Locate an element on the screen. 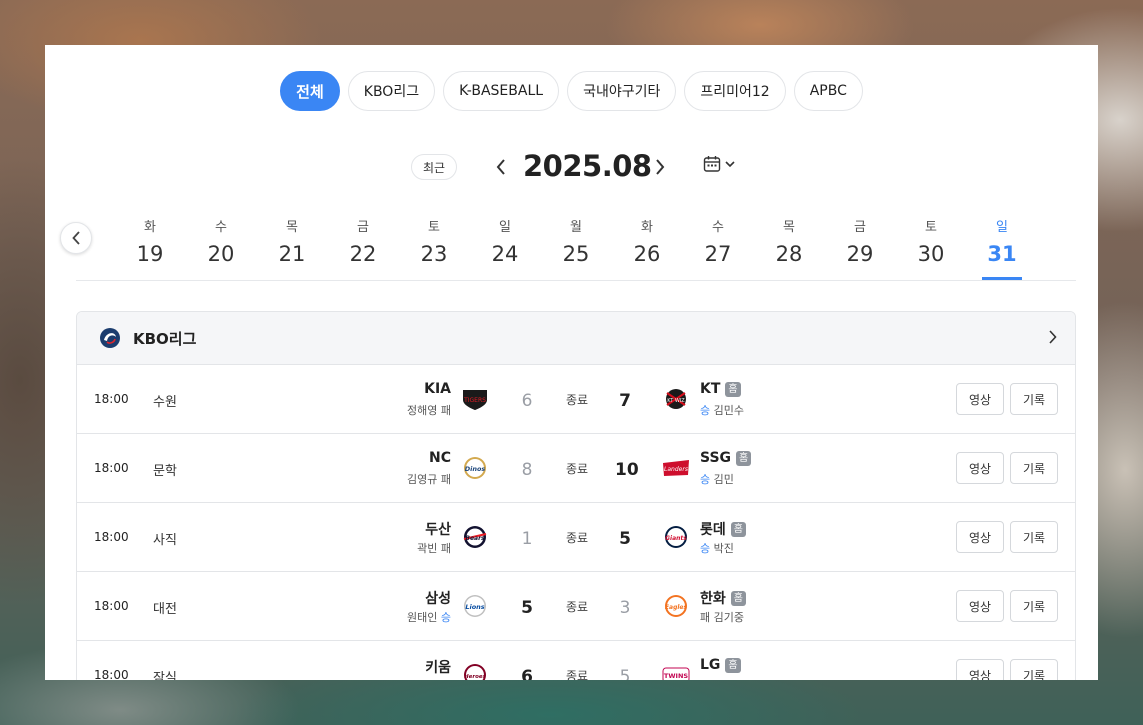 This screenshot has height=725, width=1143. calendar-picker-button is located at coordinates (719, 164).